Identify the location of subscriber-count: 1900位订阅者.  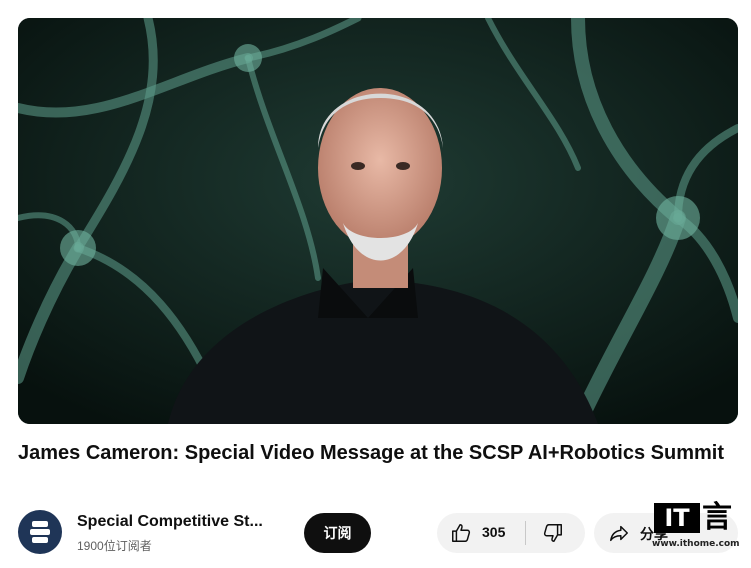
(114, 546).